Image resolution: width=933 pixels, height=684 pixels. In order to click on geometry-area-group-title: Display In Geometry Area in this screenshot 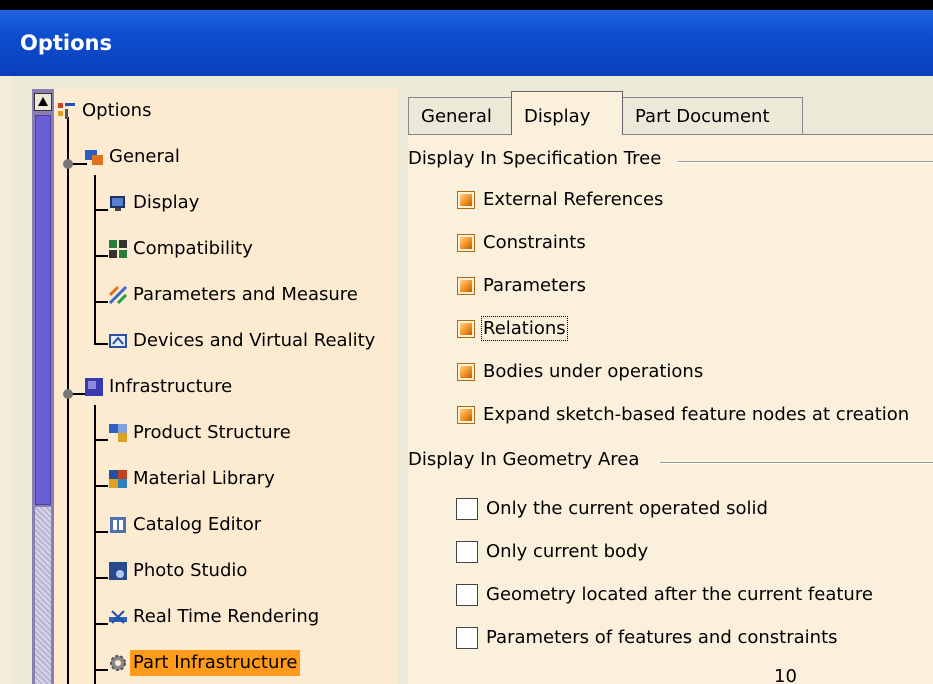, I will do `click(528, 459)`.